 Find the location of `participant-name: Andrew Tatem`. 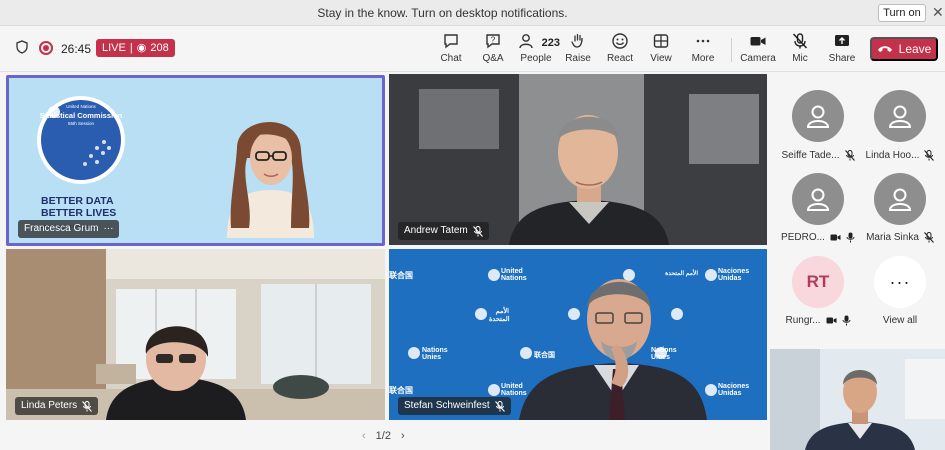

participant-name: Andrew Tatem is located at coordinates (436, 230).